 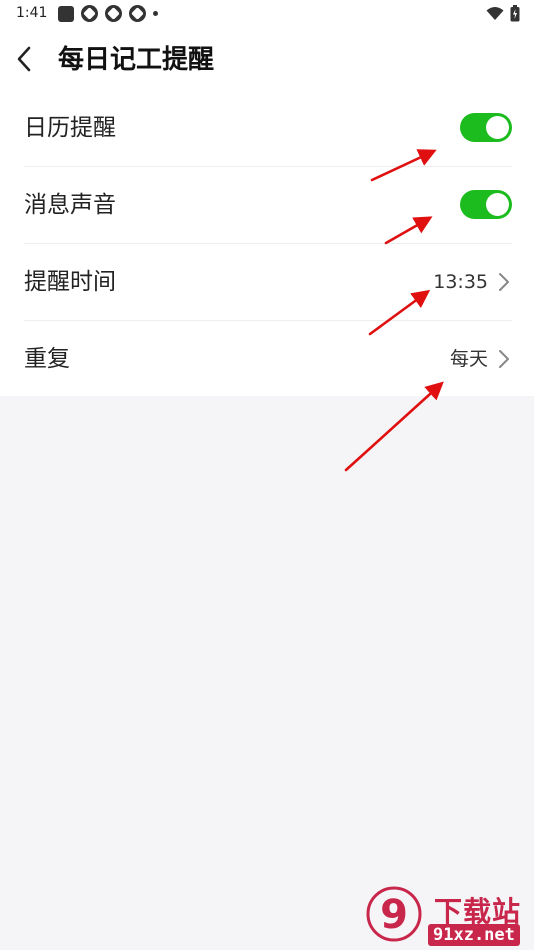 I want to click on repeat-label: 重复, so click(x=47, y=359).